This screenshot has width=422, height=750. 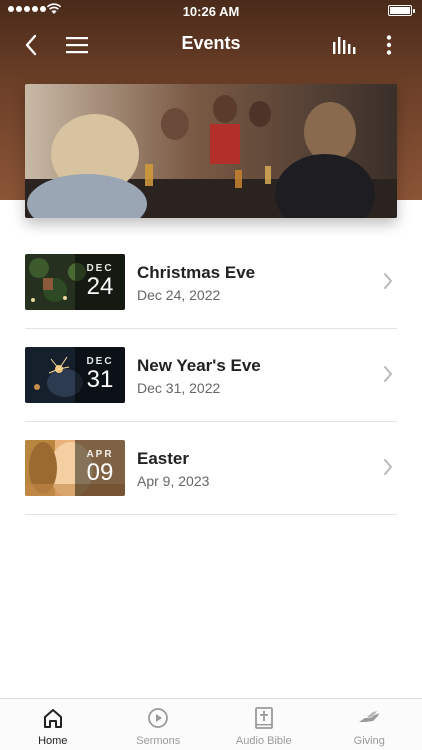 I want to click on battery-icon, so click(x=401, y=10).